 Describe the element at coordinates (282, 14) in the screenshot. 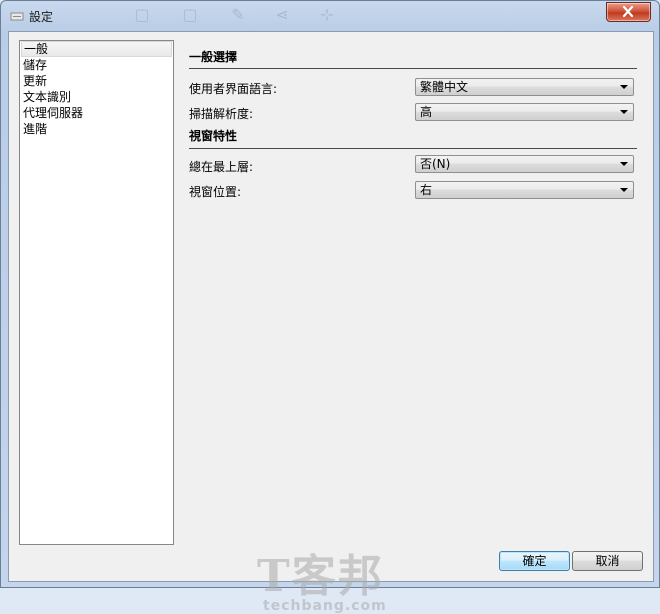

I see `background-share-icon: ⋖` at that location.